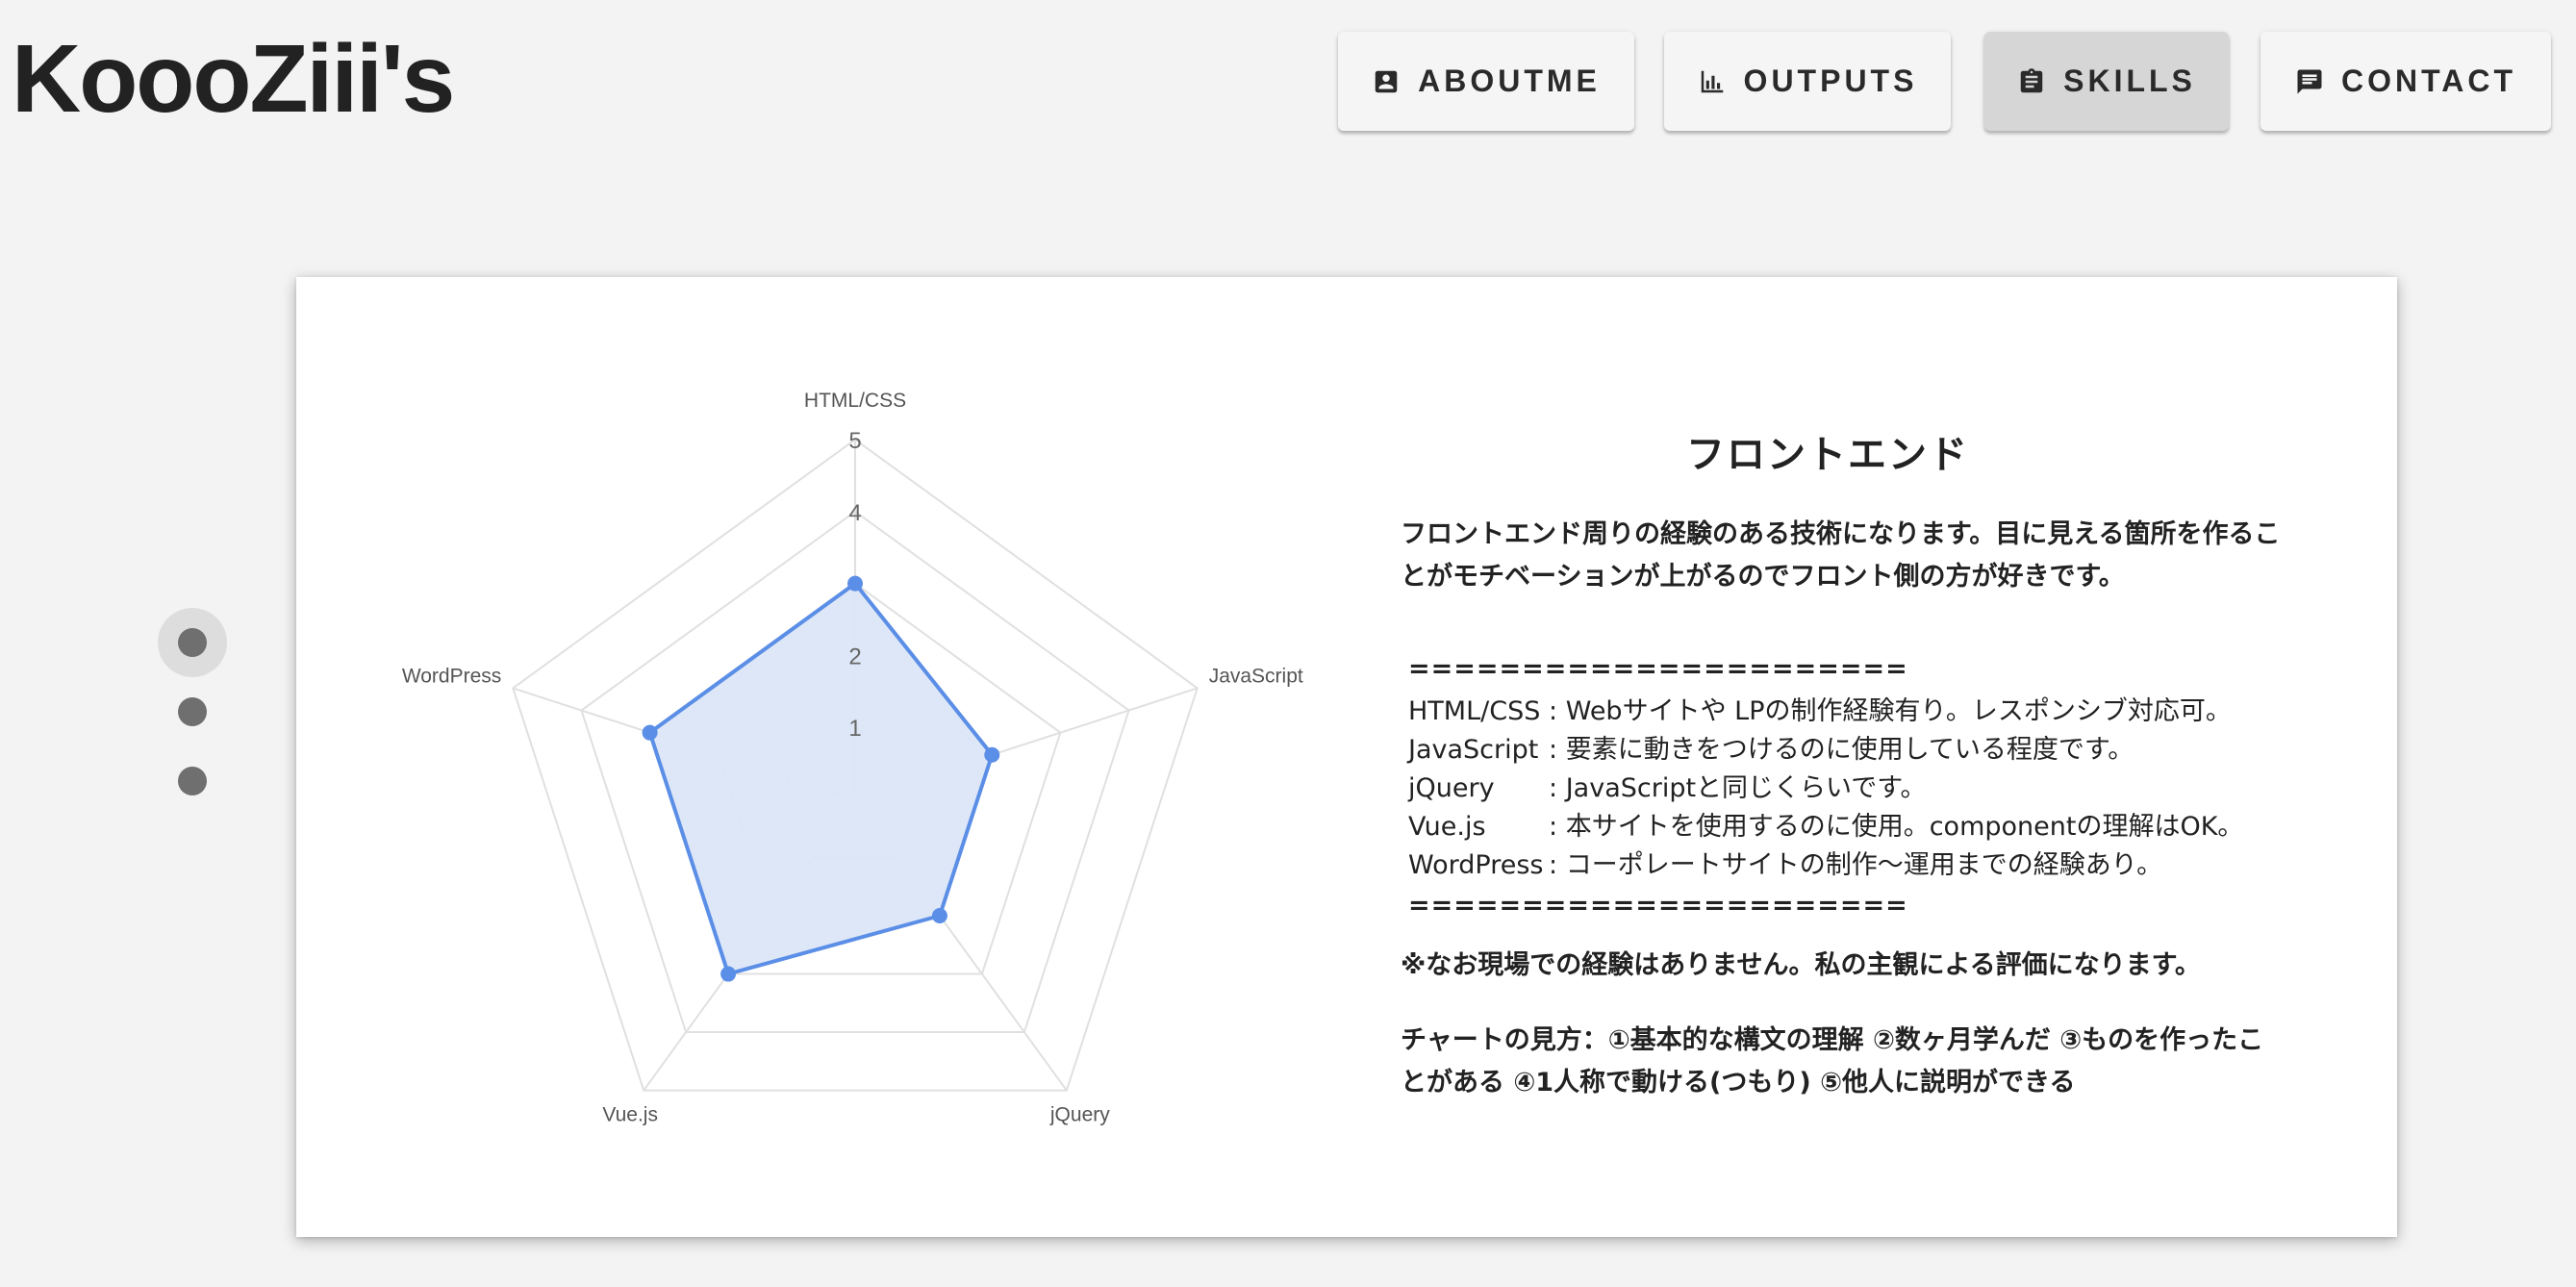  I want to click on skill-detail-row: jQuery: JavaScriptと同じくらいです。, so click(1668, 789).